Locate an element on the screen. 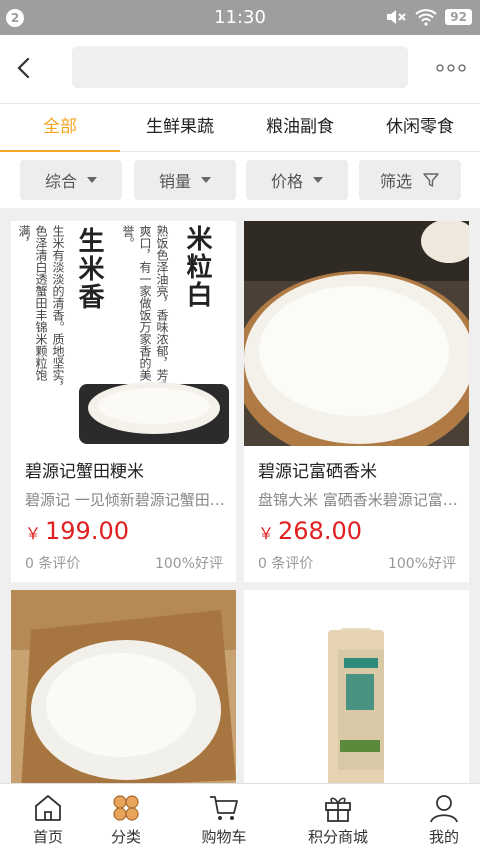 The width and height of the screenshot is (480, 853). bottom-navigation: 首页 分类 购物车 积分商城 我的 is located at coordinates (240, 818).